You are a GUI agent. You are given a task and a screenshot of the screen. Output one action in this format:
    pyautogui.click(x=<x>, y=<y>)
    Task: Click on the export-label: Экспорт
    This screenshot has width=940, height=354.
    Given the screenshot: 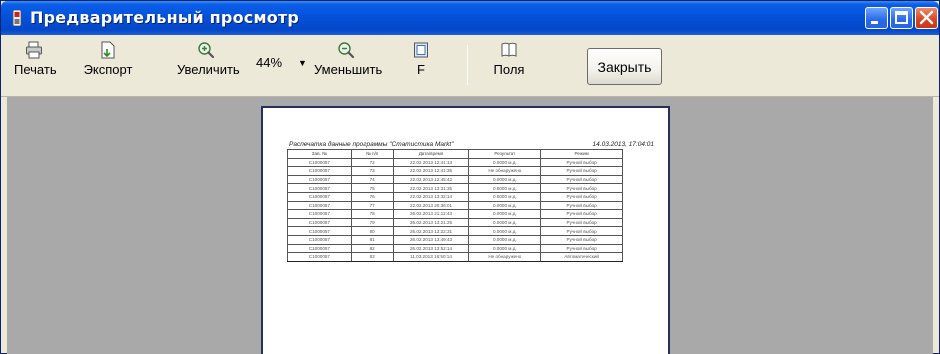 What is the action you would take?
    pyautogui.click(x=108, y=69)
    